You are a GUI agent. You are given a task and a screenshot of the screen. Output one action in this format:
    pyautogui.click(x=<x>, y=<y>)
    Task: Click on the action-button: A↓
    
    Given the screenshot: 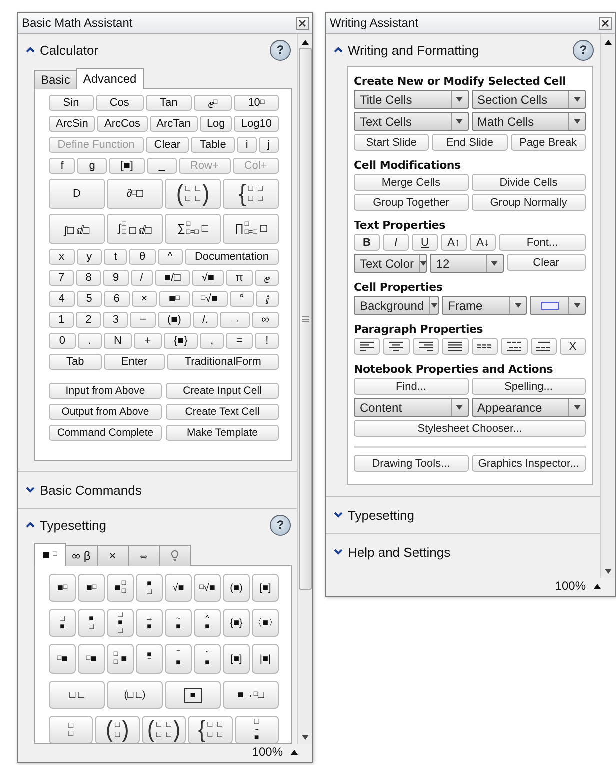 What is the action you would take?
    pyautogui.click(x=483, y=242)
    